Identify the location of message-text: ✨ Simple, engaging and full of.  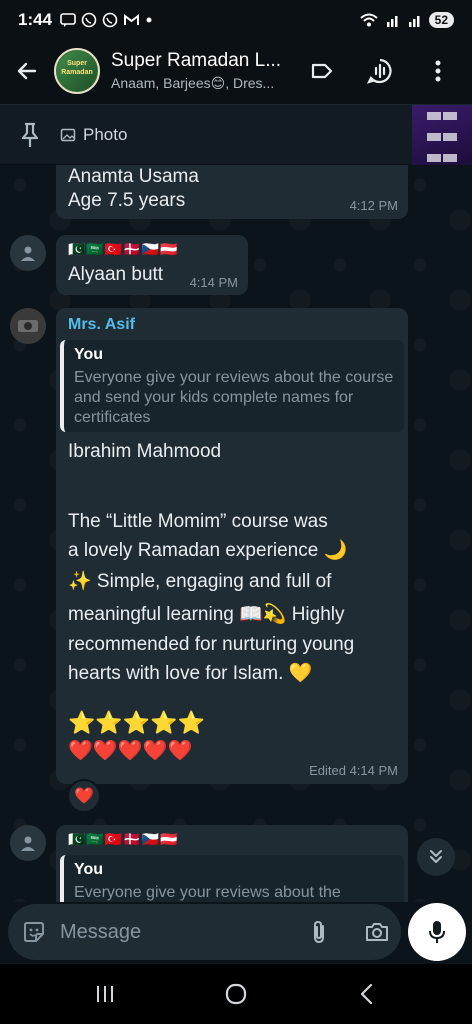
(200, 581).